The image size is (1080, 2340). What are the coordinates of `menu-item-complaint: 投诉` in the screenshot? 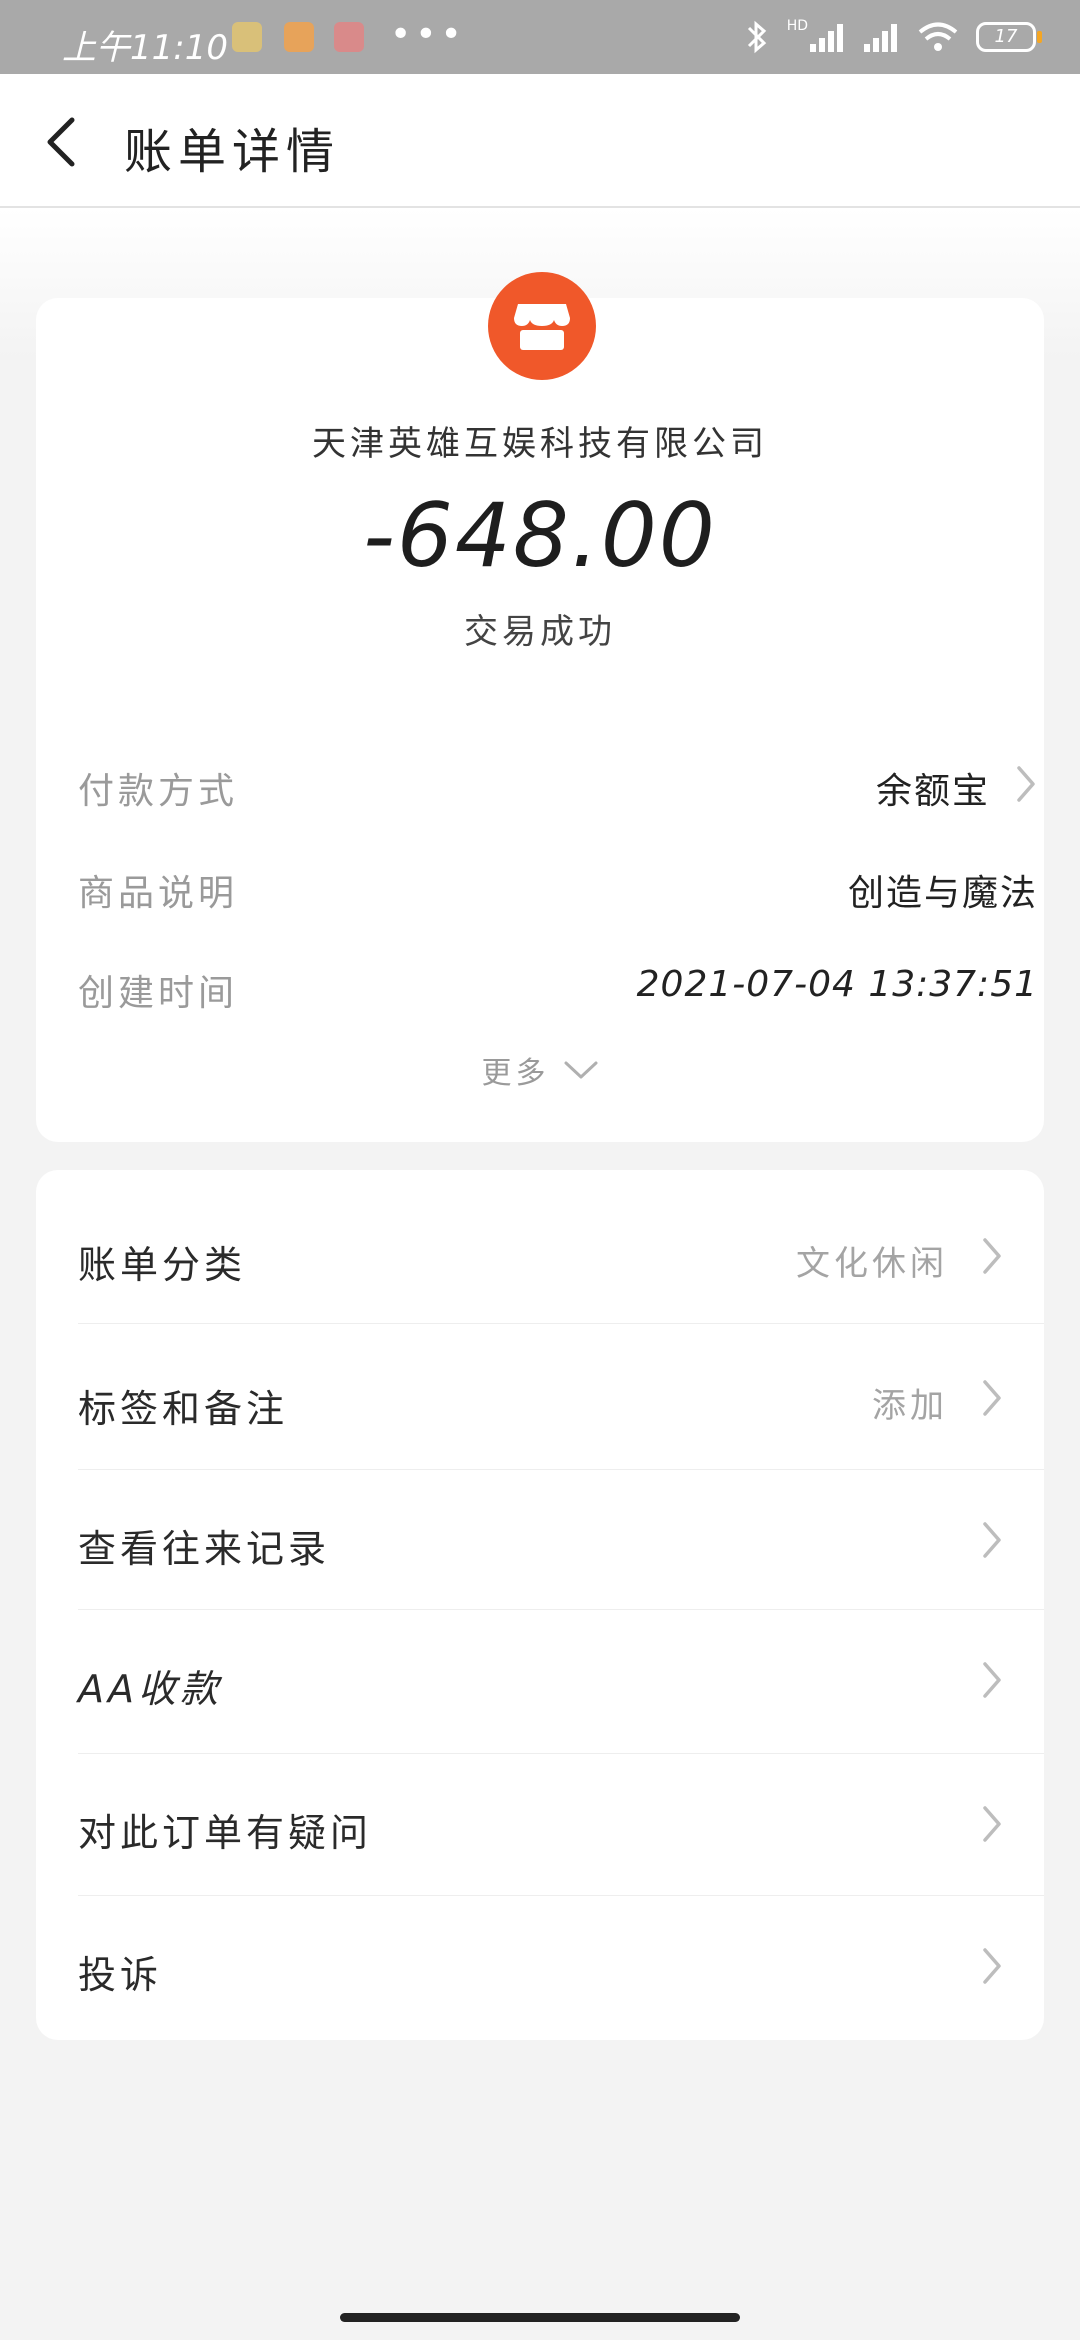 It's located at (540, 1966).